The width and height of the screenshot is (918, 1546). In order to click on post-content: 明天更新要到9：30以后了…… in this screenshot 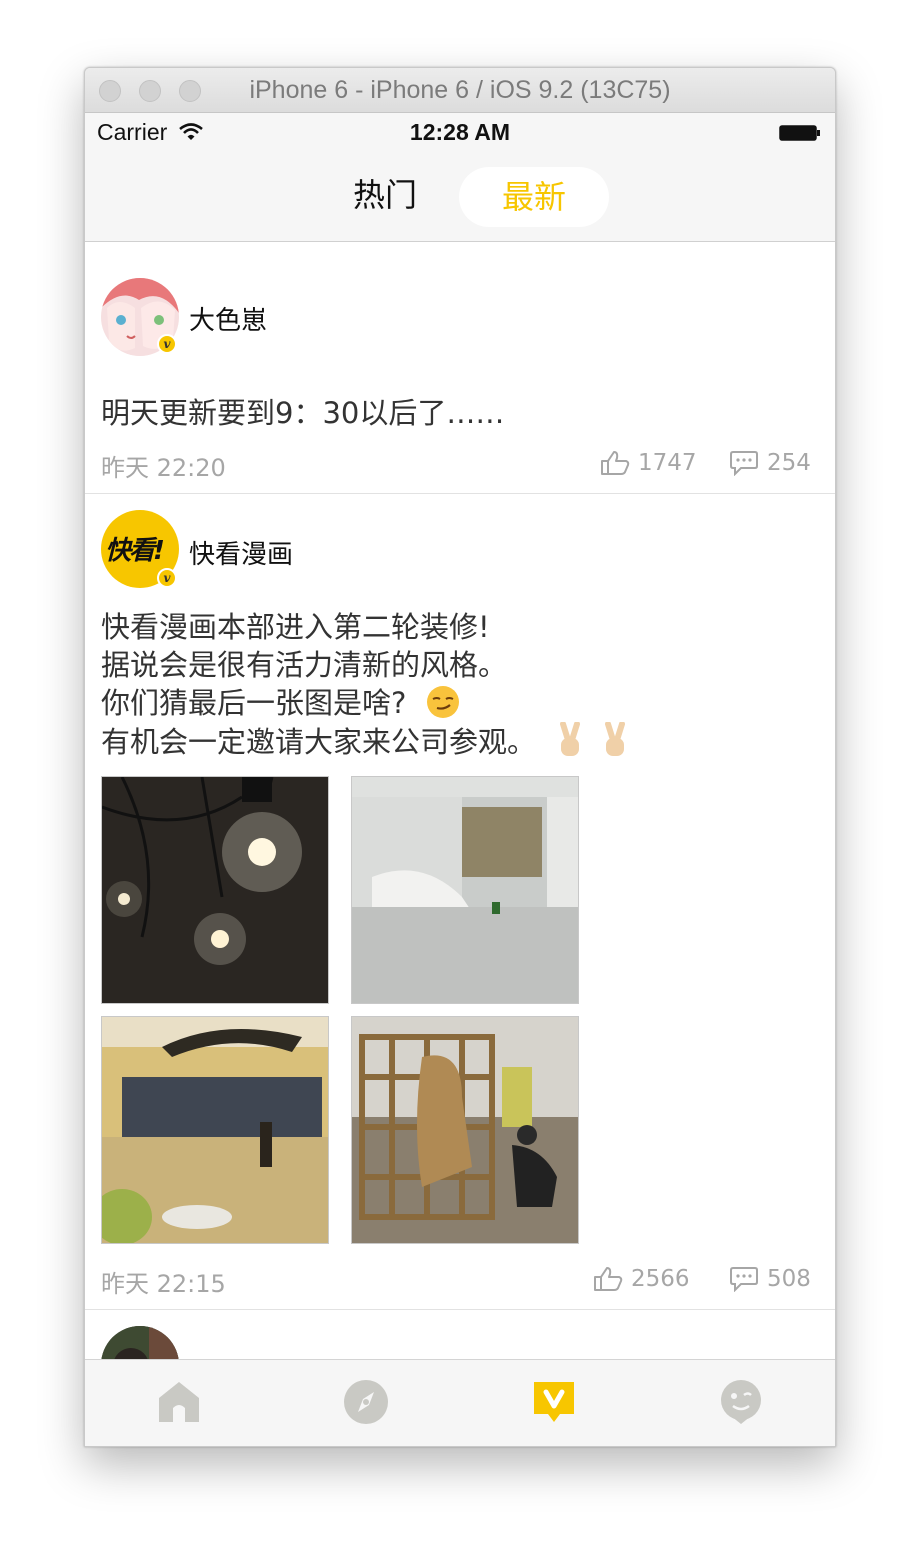, I will do `click(303, 413)`.